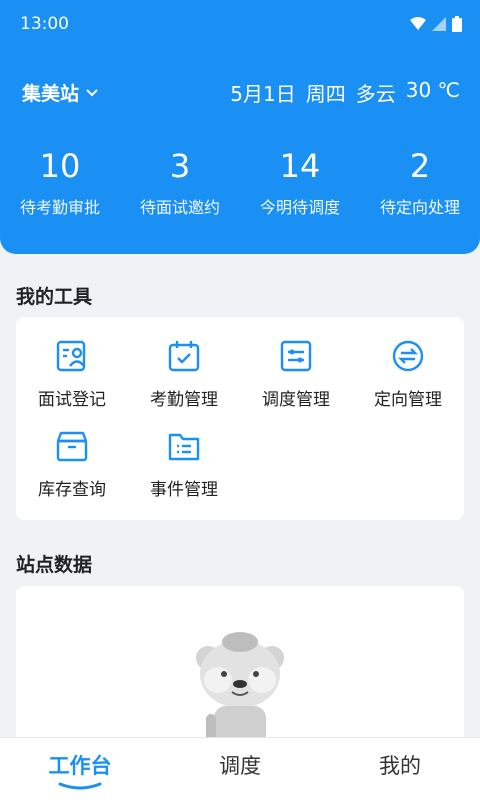 Image resolution: width=480 pixels, height=800 pixels. Describe the element at coordinates (184, 447) in the screenshot. I see `event-folder-icon` at that location.